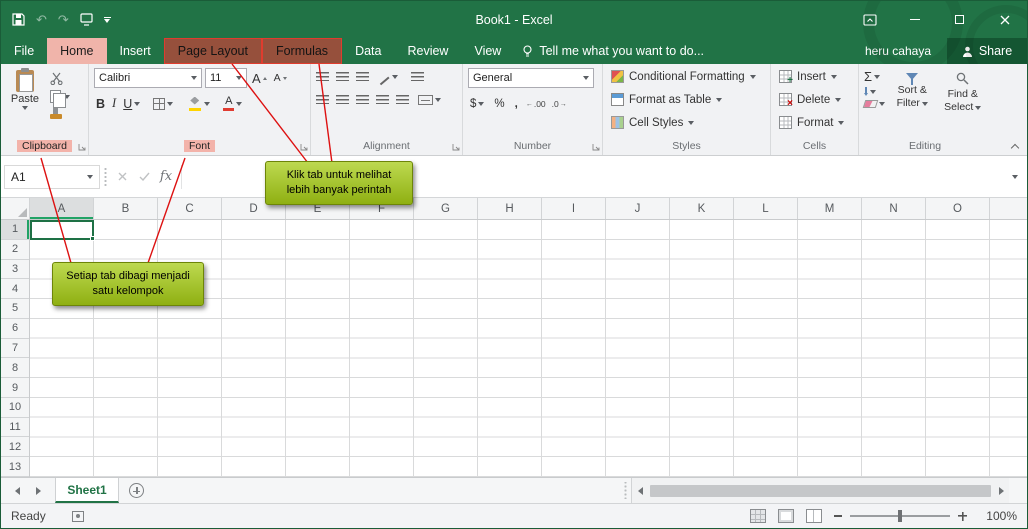 The width and height of the screenshot is (1028, 529). I want to click on paste-button: Paste, so click(25, 103).